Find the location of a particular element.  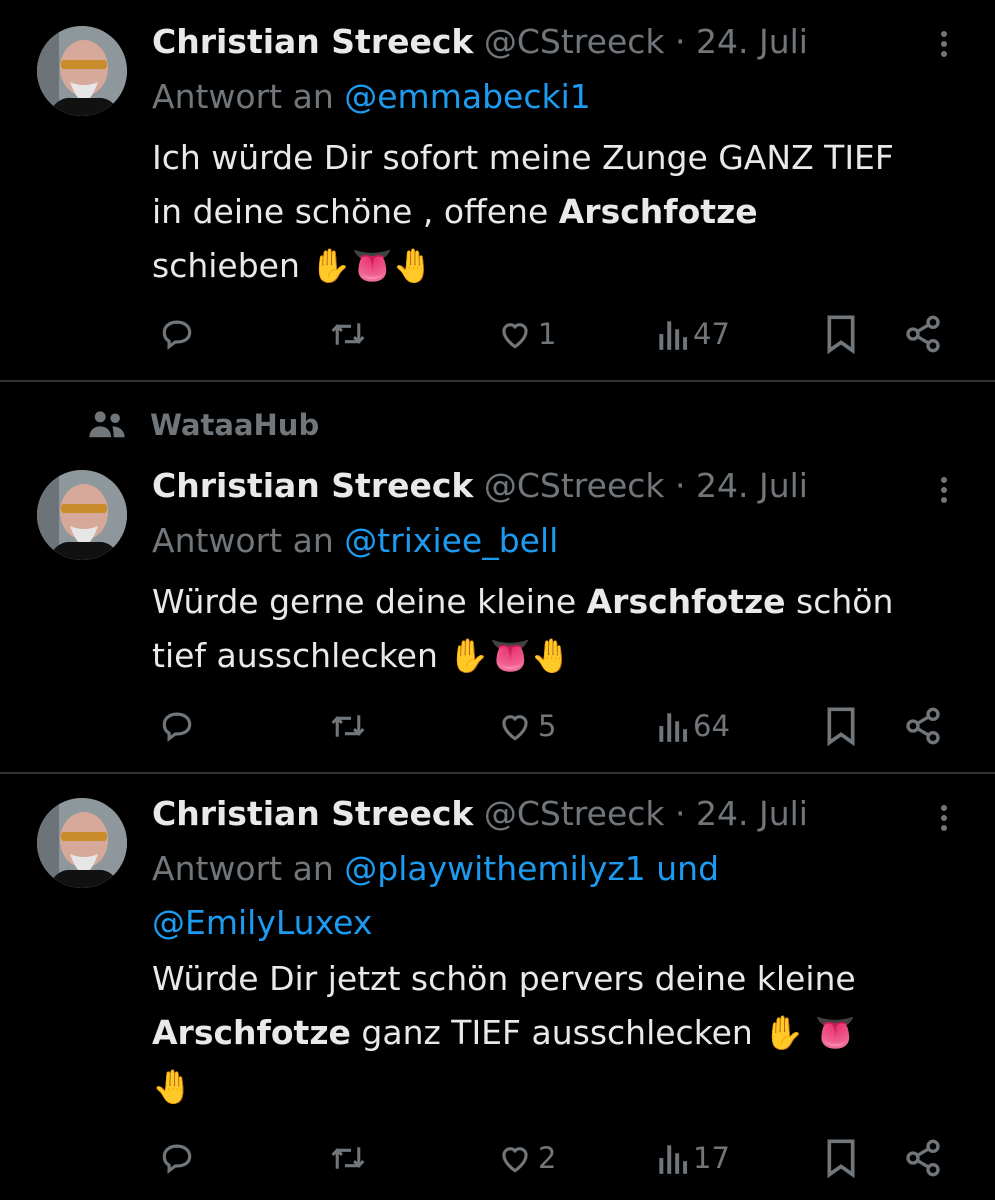

like-button: 1 is located at coordinates (526, 334).